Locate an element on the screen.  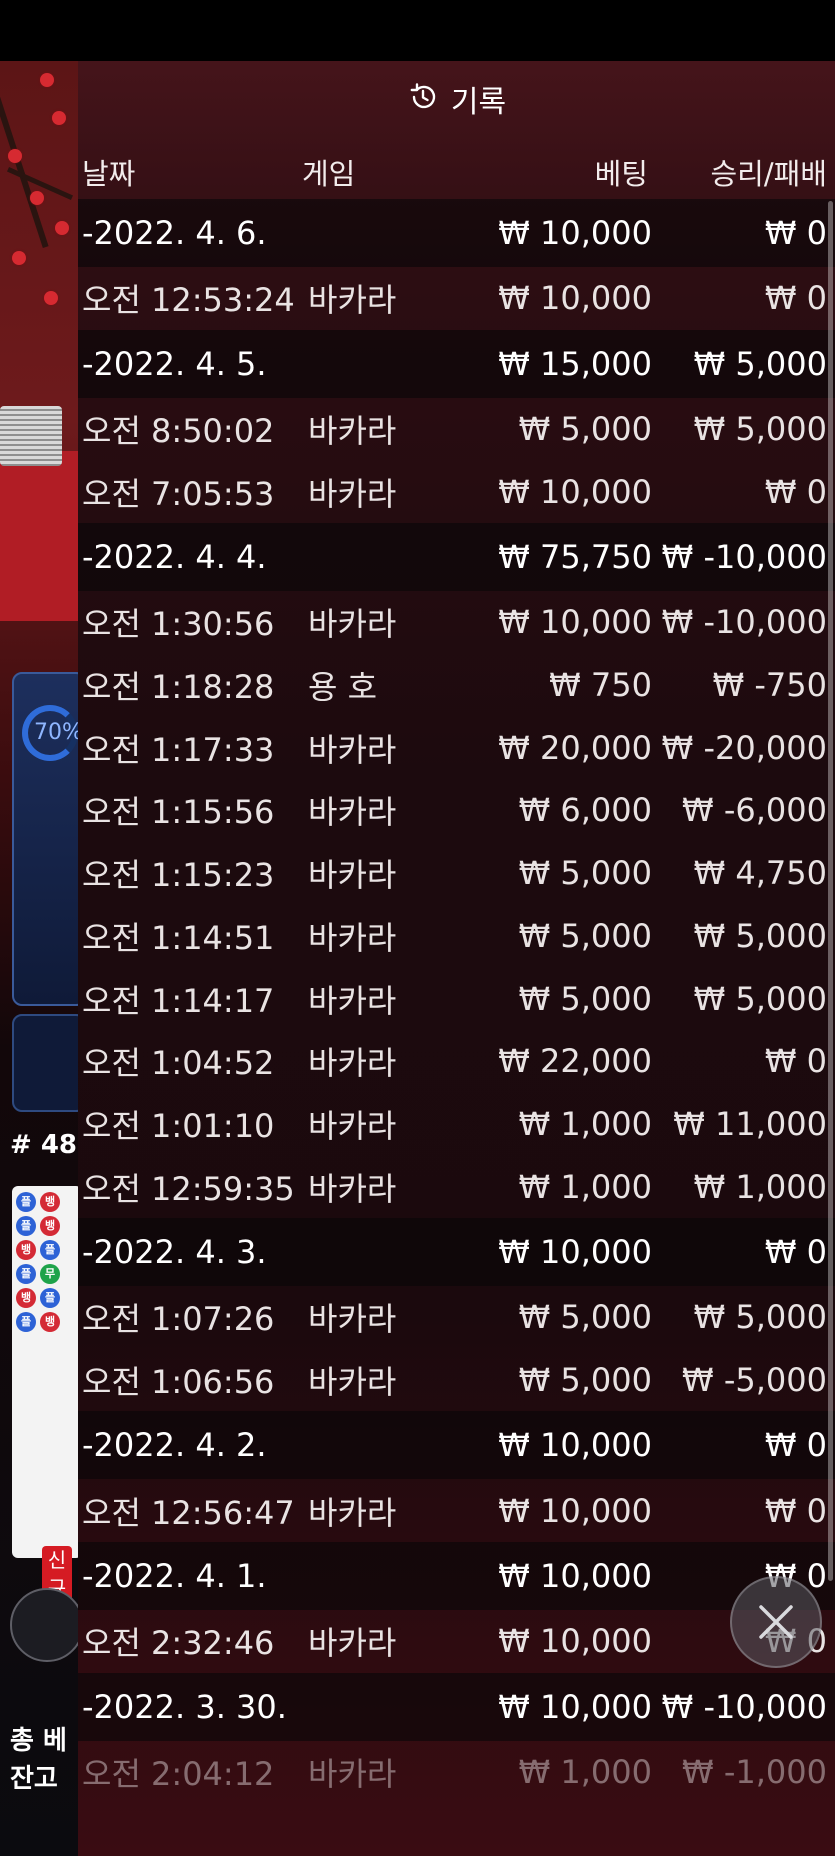
result-cell: ₩ 4,750 is located at coordinates (760, 873).